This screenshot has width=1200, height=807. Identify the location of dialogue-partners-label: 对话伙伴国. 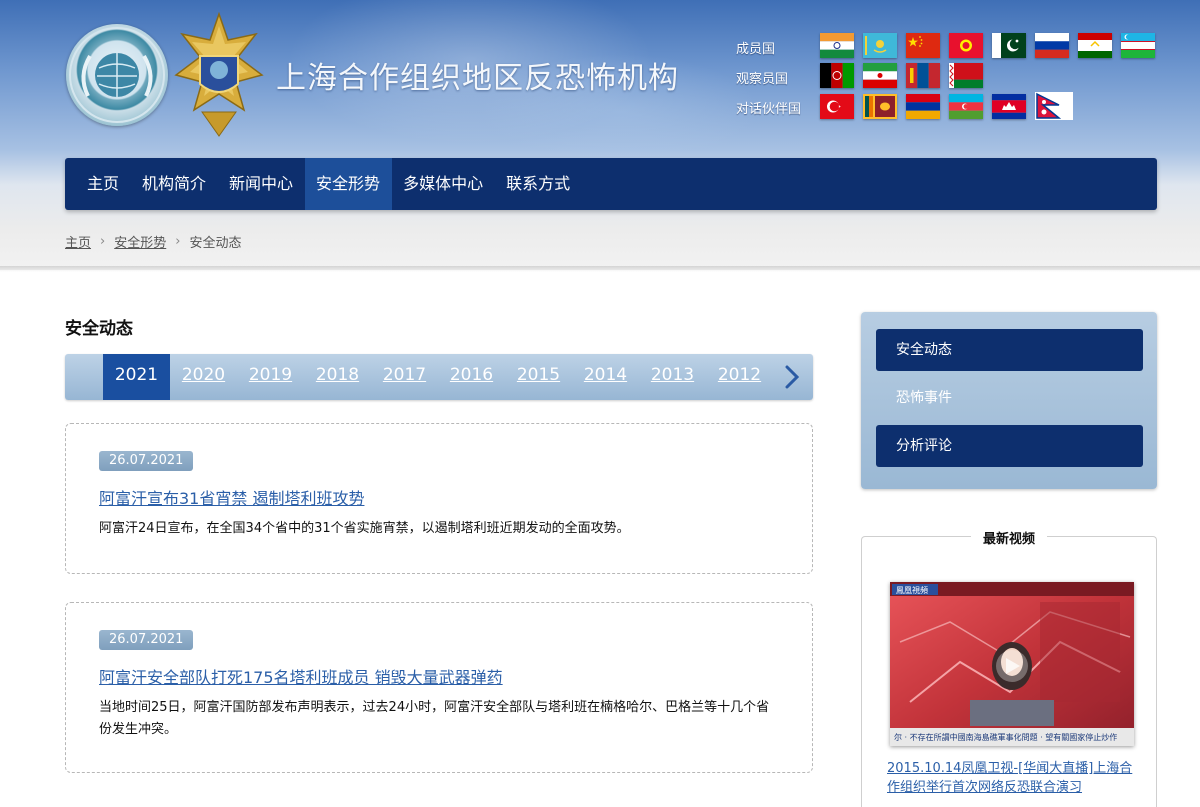
(769, 109).